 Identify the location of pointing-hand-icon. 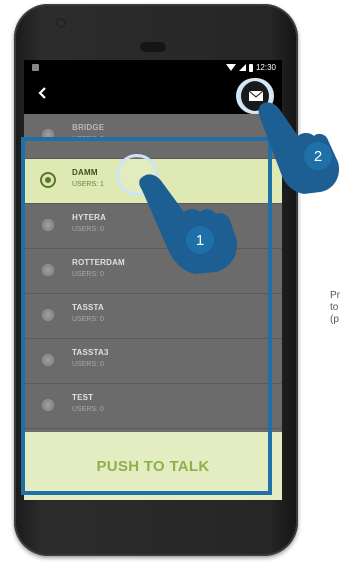
(188, 224).